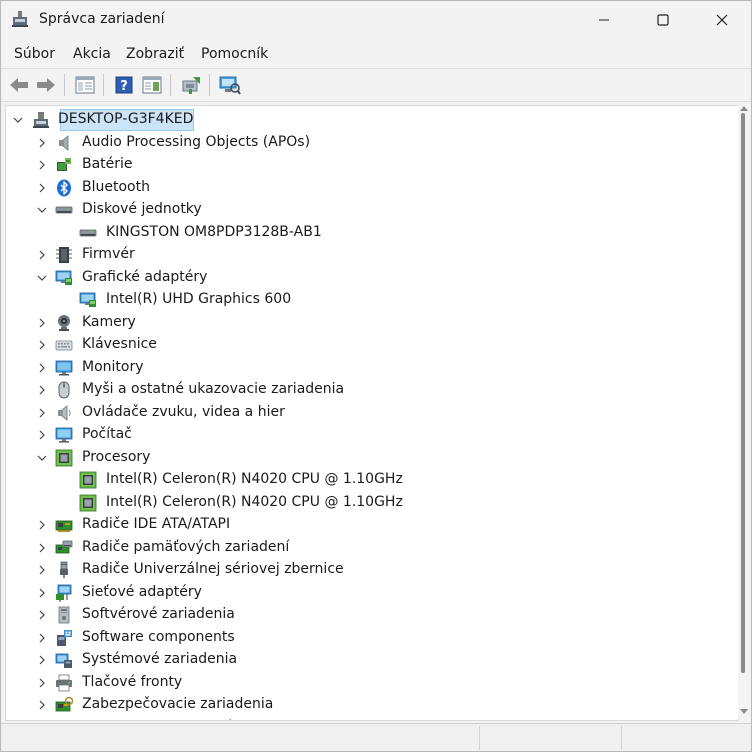  I want to click on back-button, so click(19, 85).